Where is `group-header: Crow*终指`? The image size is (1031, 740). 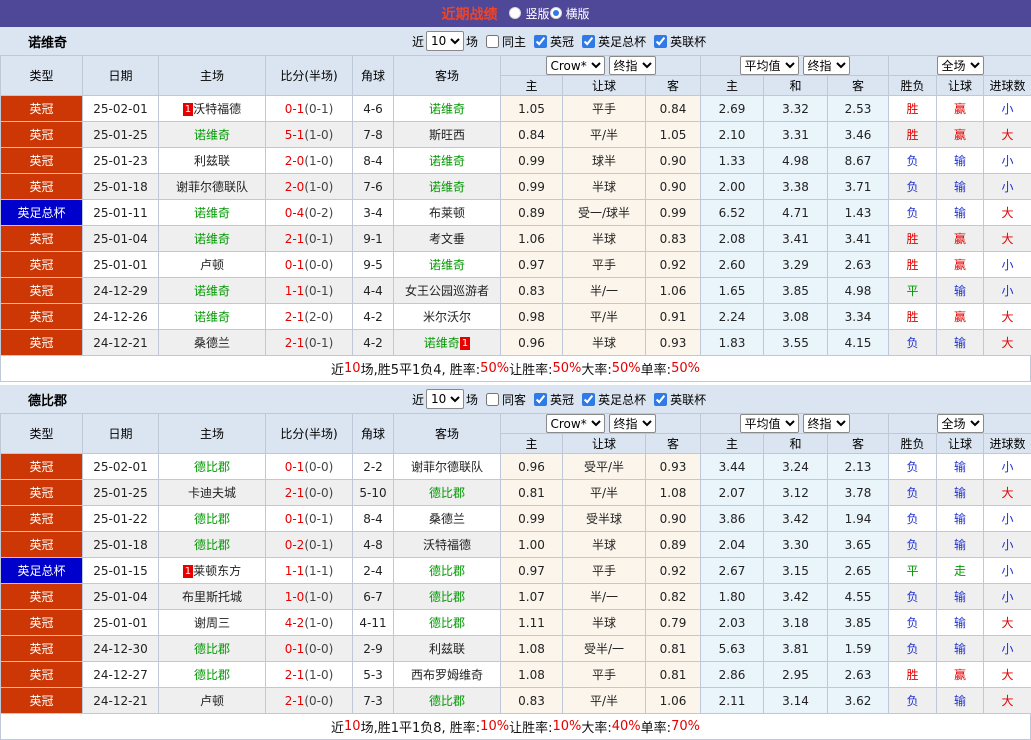
group-header: Crow*终指 is located at coordinates (601, 424).